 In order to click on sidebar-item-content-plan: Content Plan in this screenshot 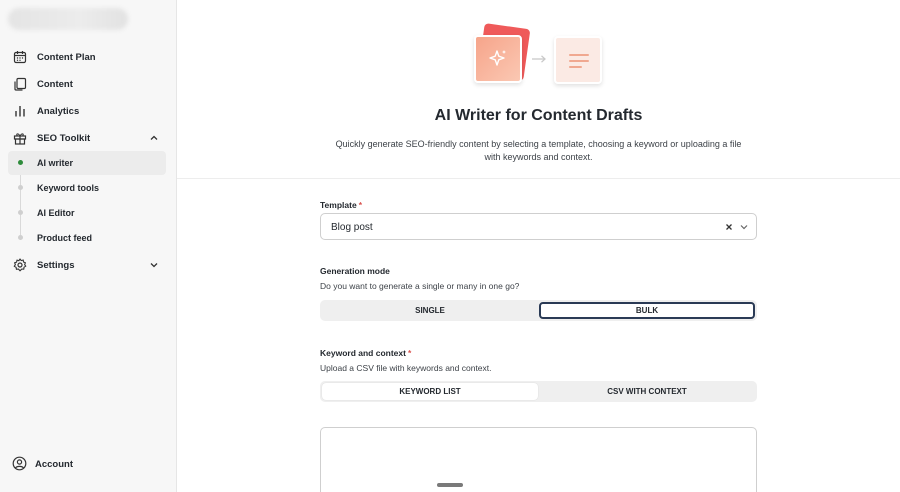, I will do `click(87, 57)`.